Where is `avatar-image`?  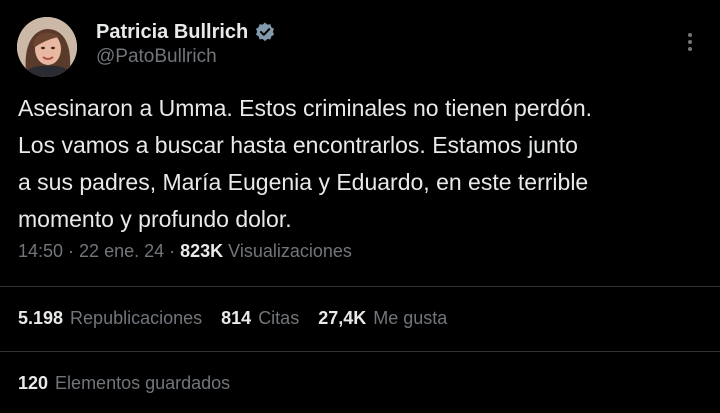
avatar-image is located at coordinates (47, 47).